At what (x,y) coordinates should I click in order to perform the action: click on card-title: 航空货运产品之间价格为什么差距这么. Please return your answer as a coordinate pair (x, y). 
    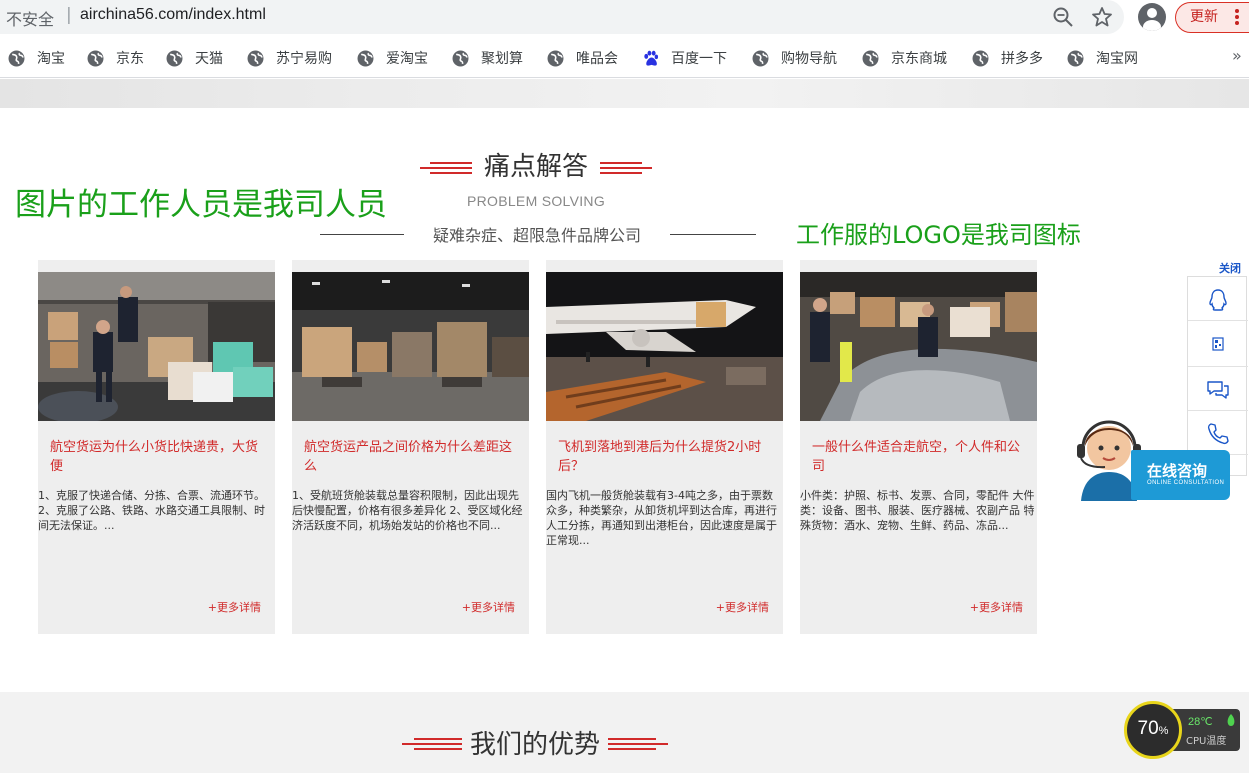
    Looking at the image, I should click on (410, 457).